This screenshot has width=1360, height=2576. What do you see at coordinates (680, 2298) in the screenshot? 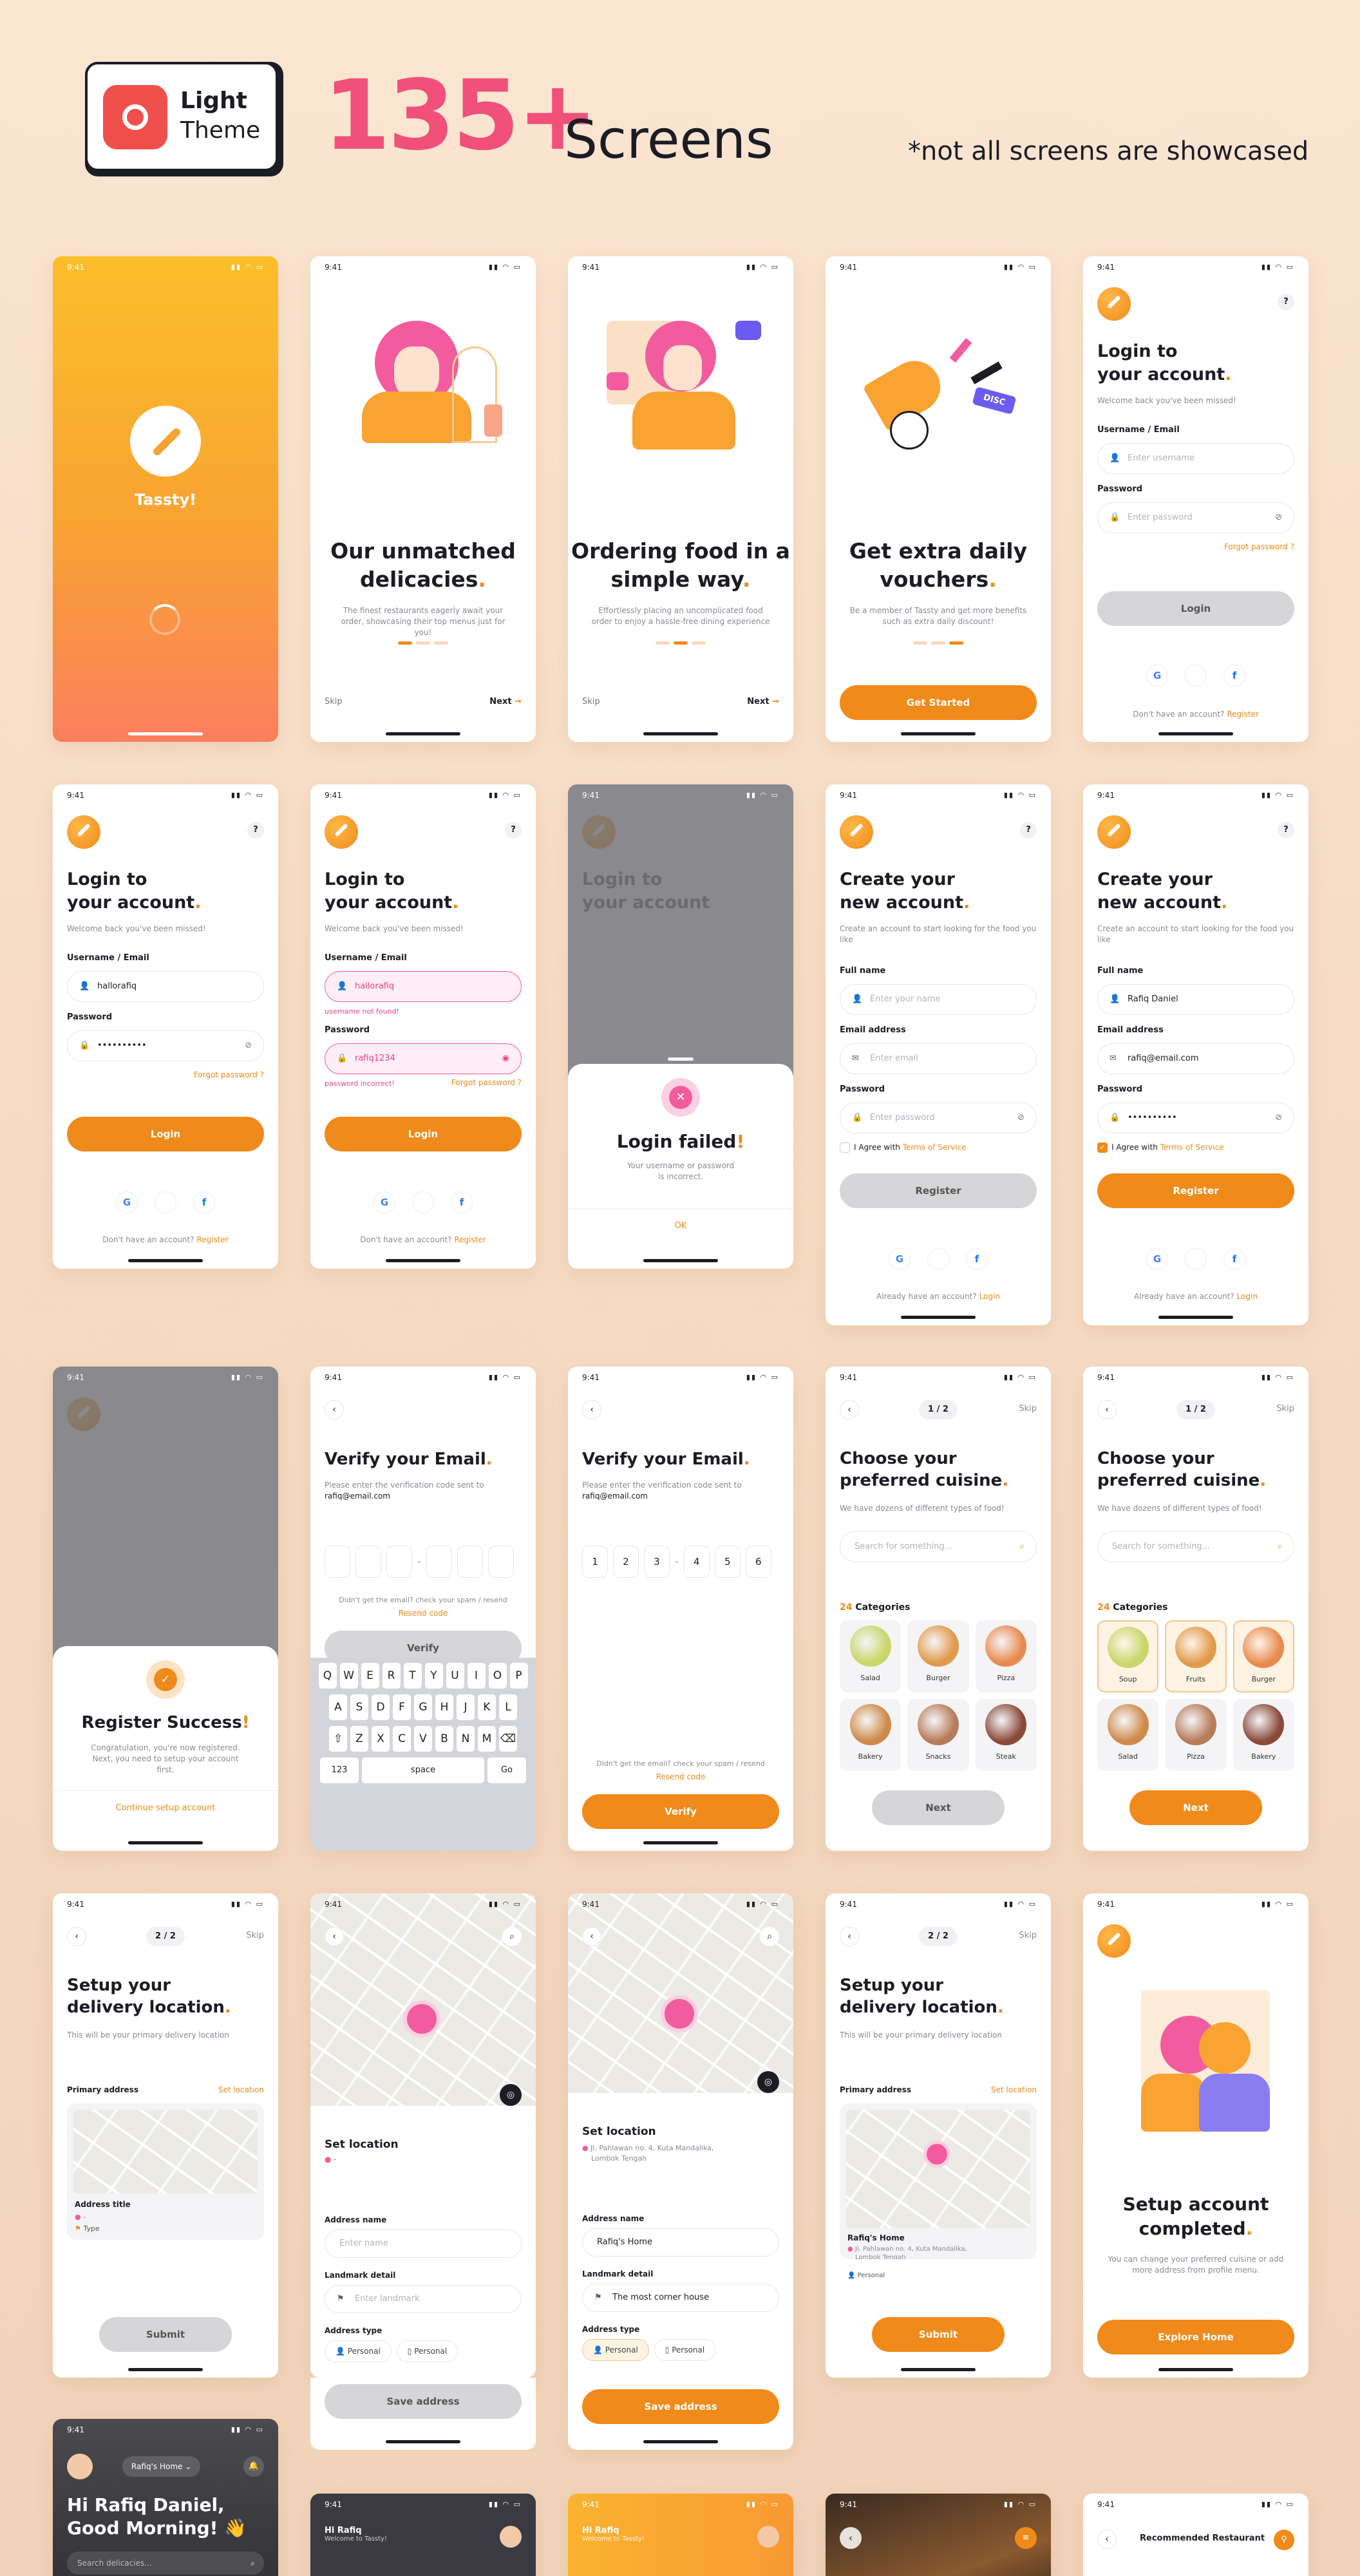
I see `landmark-input: ⚑ The most corner house` at bounding box center [680, 2298].